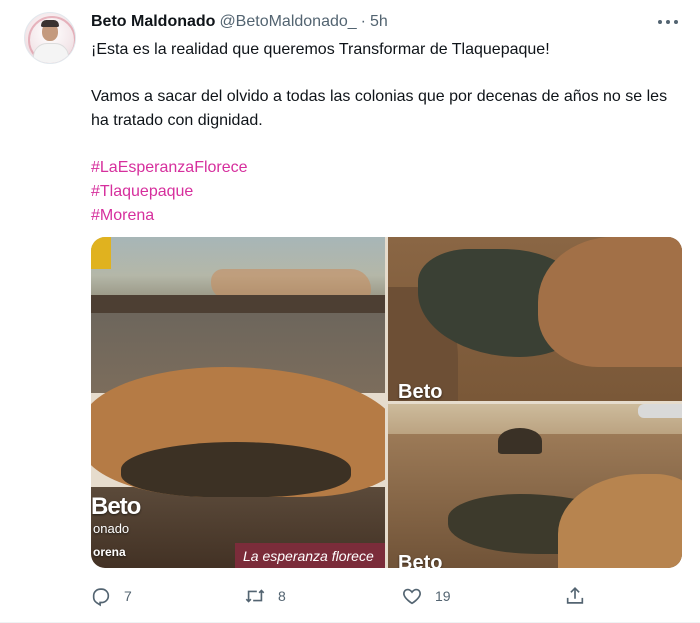 This screenshot has height=623, width=700. I want to click on tweet-actions: 7 8 19, so click(340, 596).